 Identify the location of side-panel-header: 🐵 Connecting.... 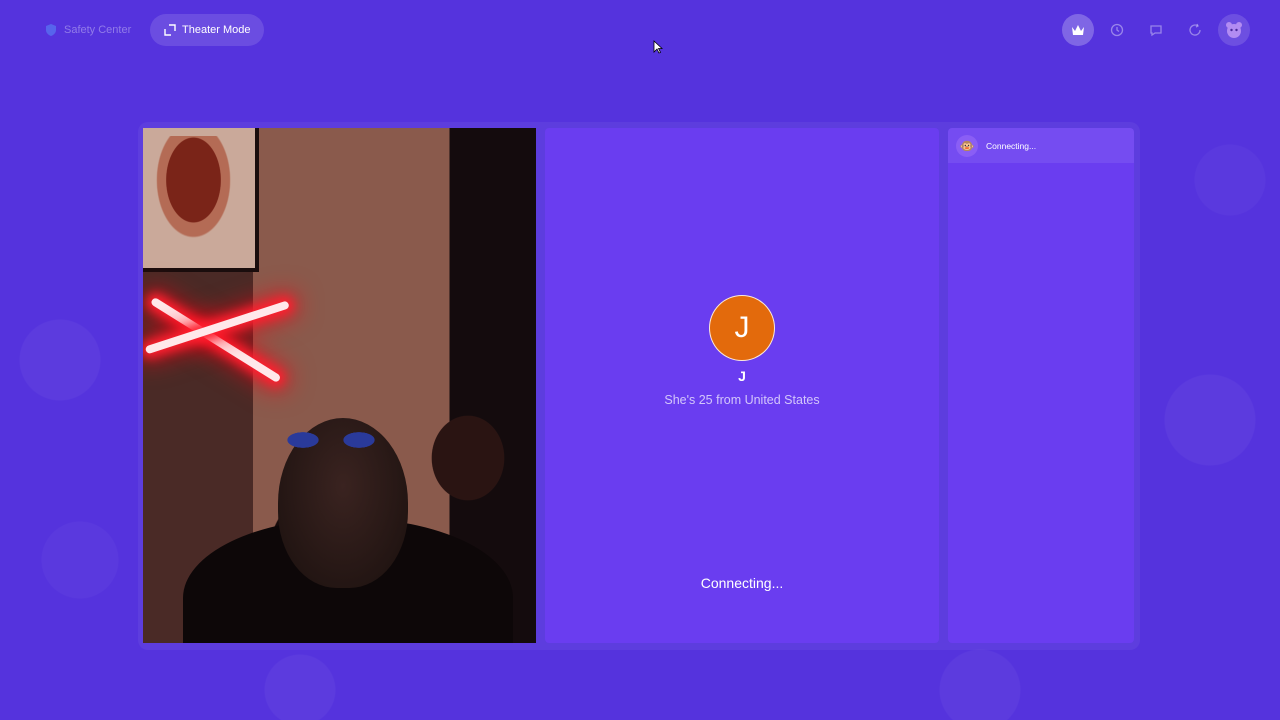
(1041, 145).